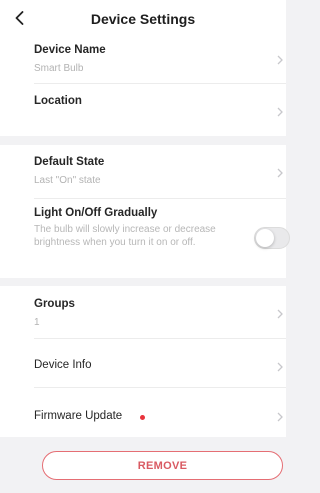 The image size is (320, 493). What do you see at coordinates (143, 59) in the screenshot?
I see `device-name-row: Device Name Smart Bulb` at bounding box center [143, 59].